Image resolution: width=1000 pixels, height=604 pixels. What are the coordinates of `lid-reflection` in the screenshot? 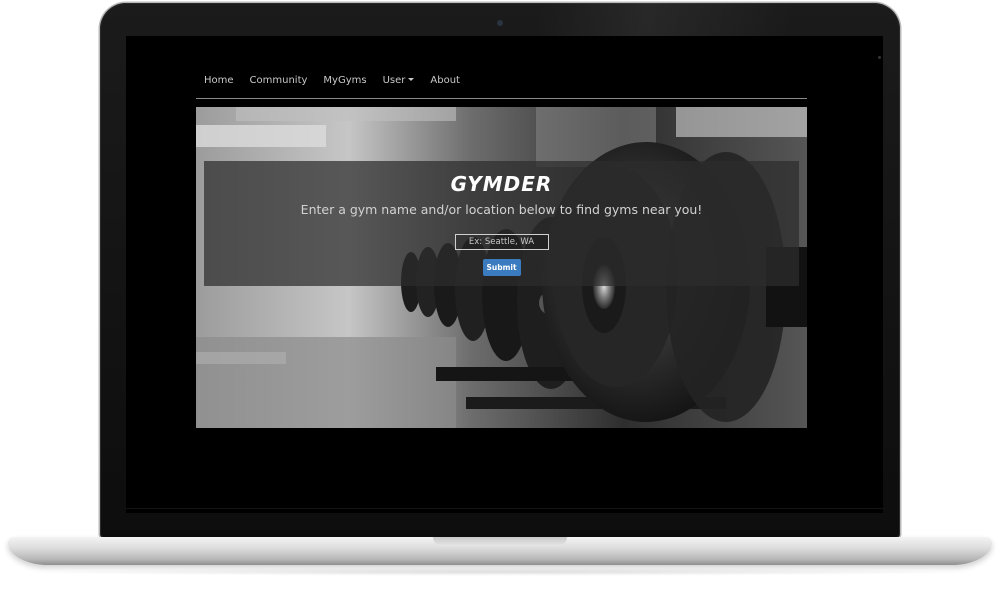 It's located at (720, 20).